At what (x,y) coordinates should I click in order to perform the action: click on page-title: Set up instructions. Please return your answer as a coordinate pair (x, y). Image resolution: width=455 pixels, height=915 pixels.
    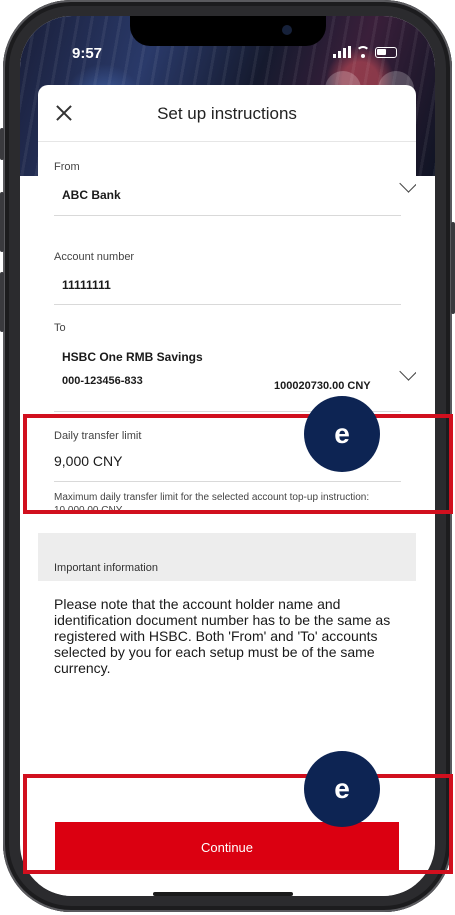
    Looking at the image, I should click on (227, 113).